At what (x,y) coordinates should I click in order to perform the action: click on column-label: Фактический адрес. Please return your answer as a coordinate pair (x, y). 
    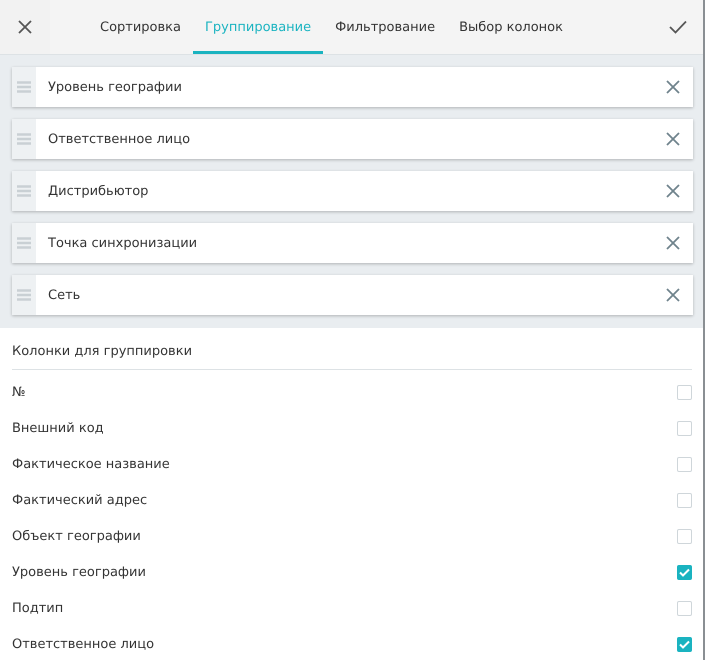
    Looking at the image, I should click on (80, 500).